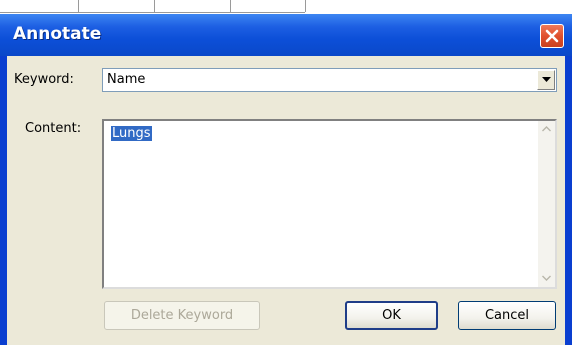  I want to click on content-label: Content:, so click(53, 128).